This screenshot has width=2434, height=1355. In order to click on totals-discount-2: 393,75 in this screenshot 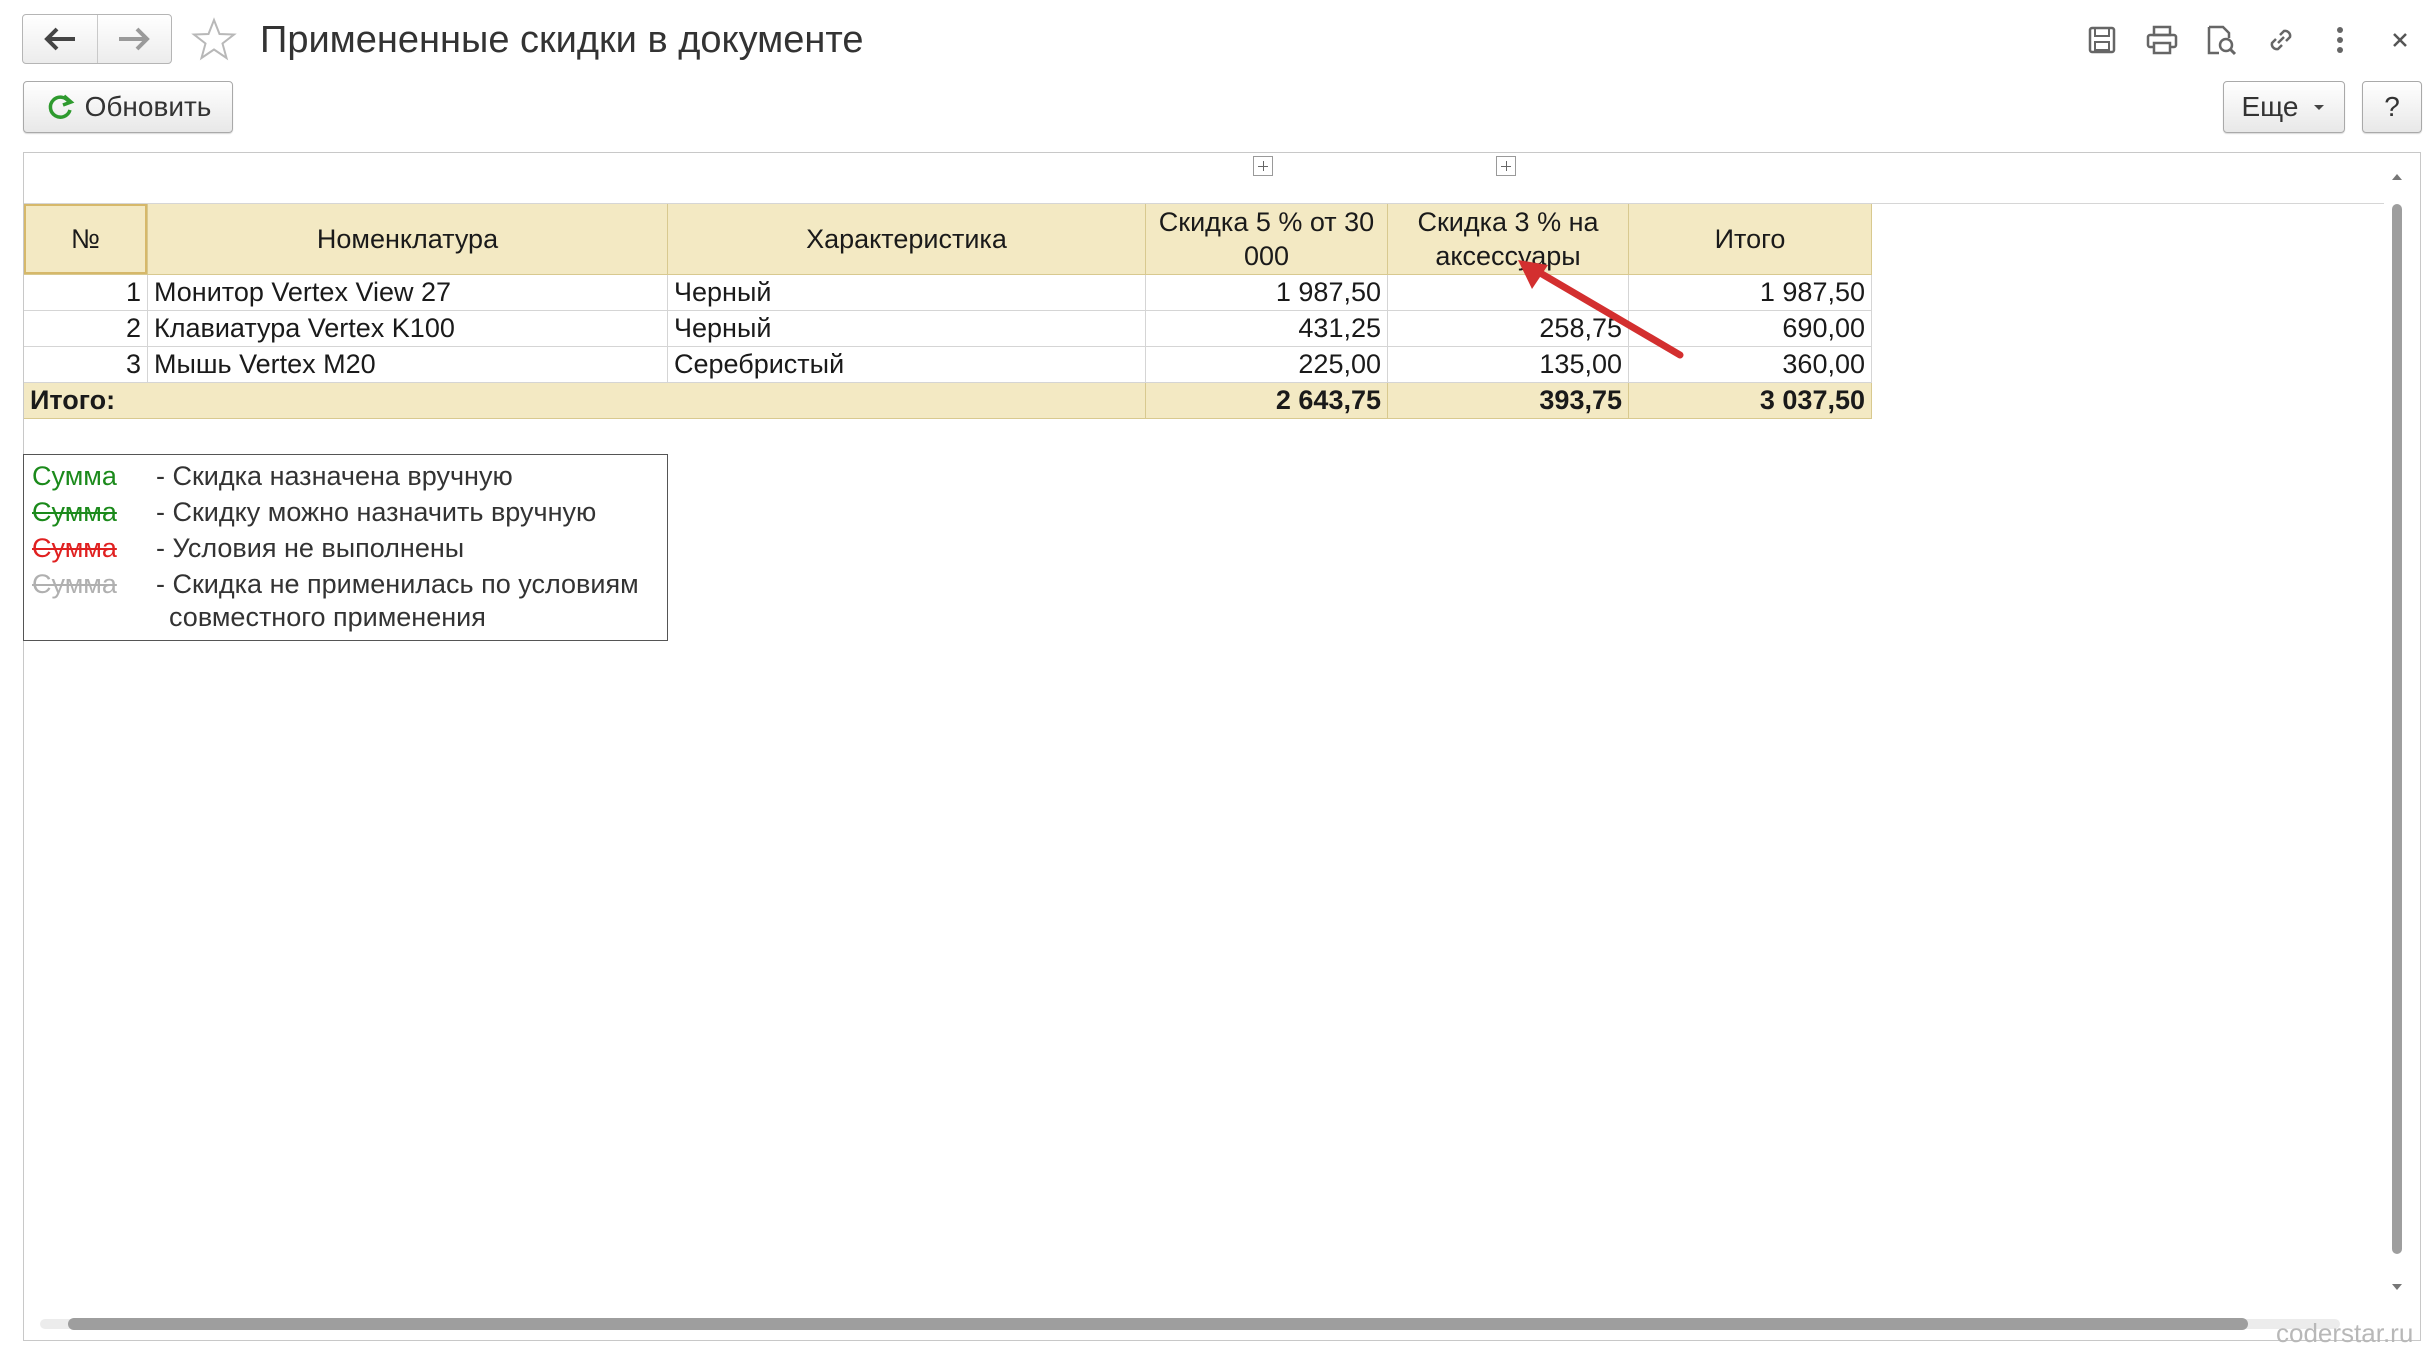, I will do `click(1508, 401)`.